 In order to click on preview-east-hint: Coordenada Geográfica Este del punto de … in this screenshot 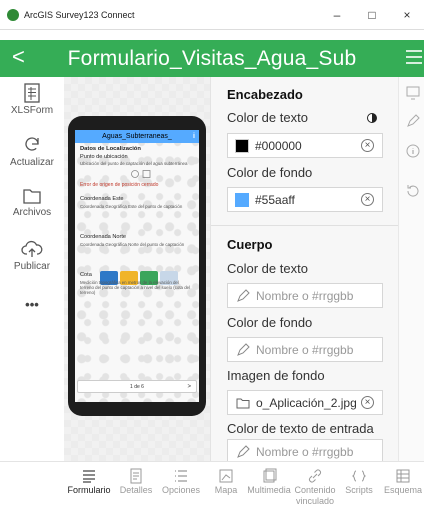, I will do `click(131, 206)`.